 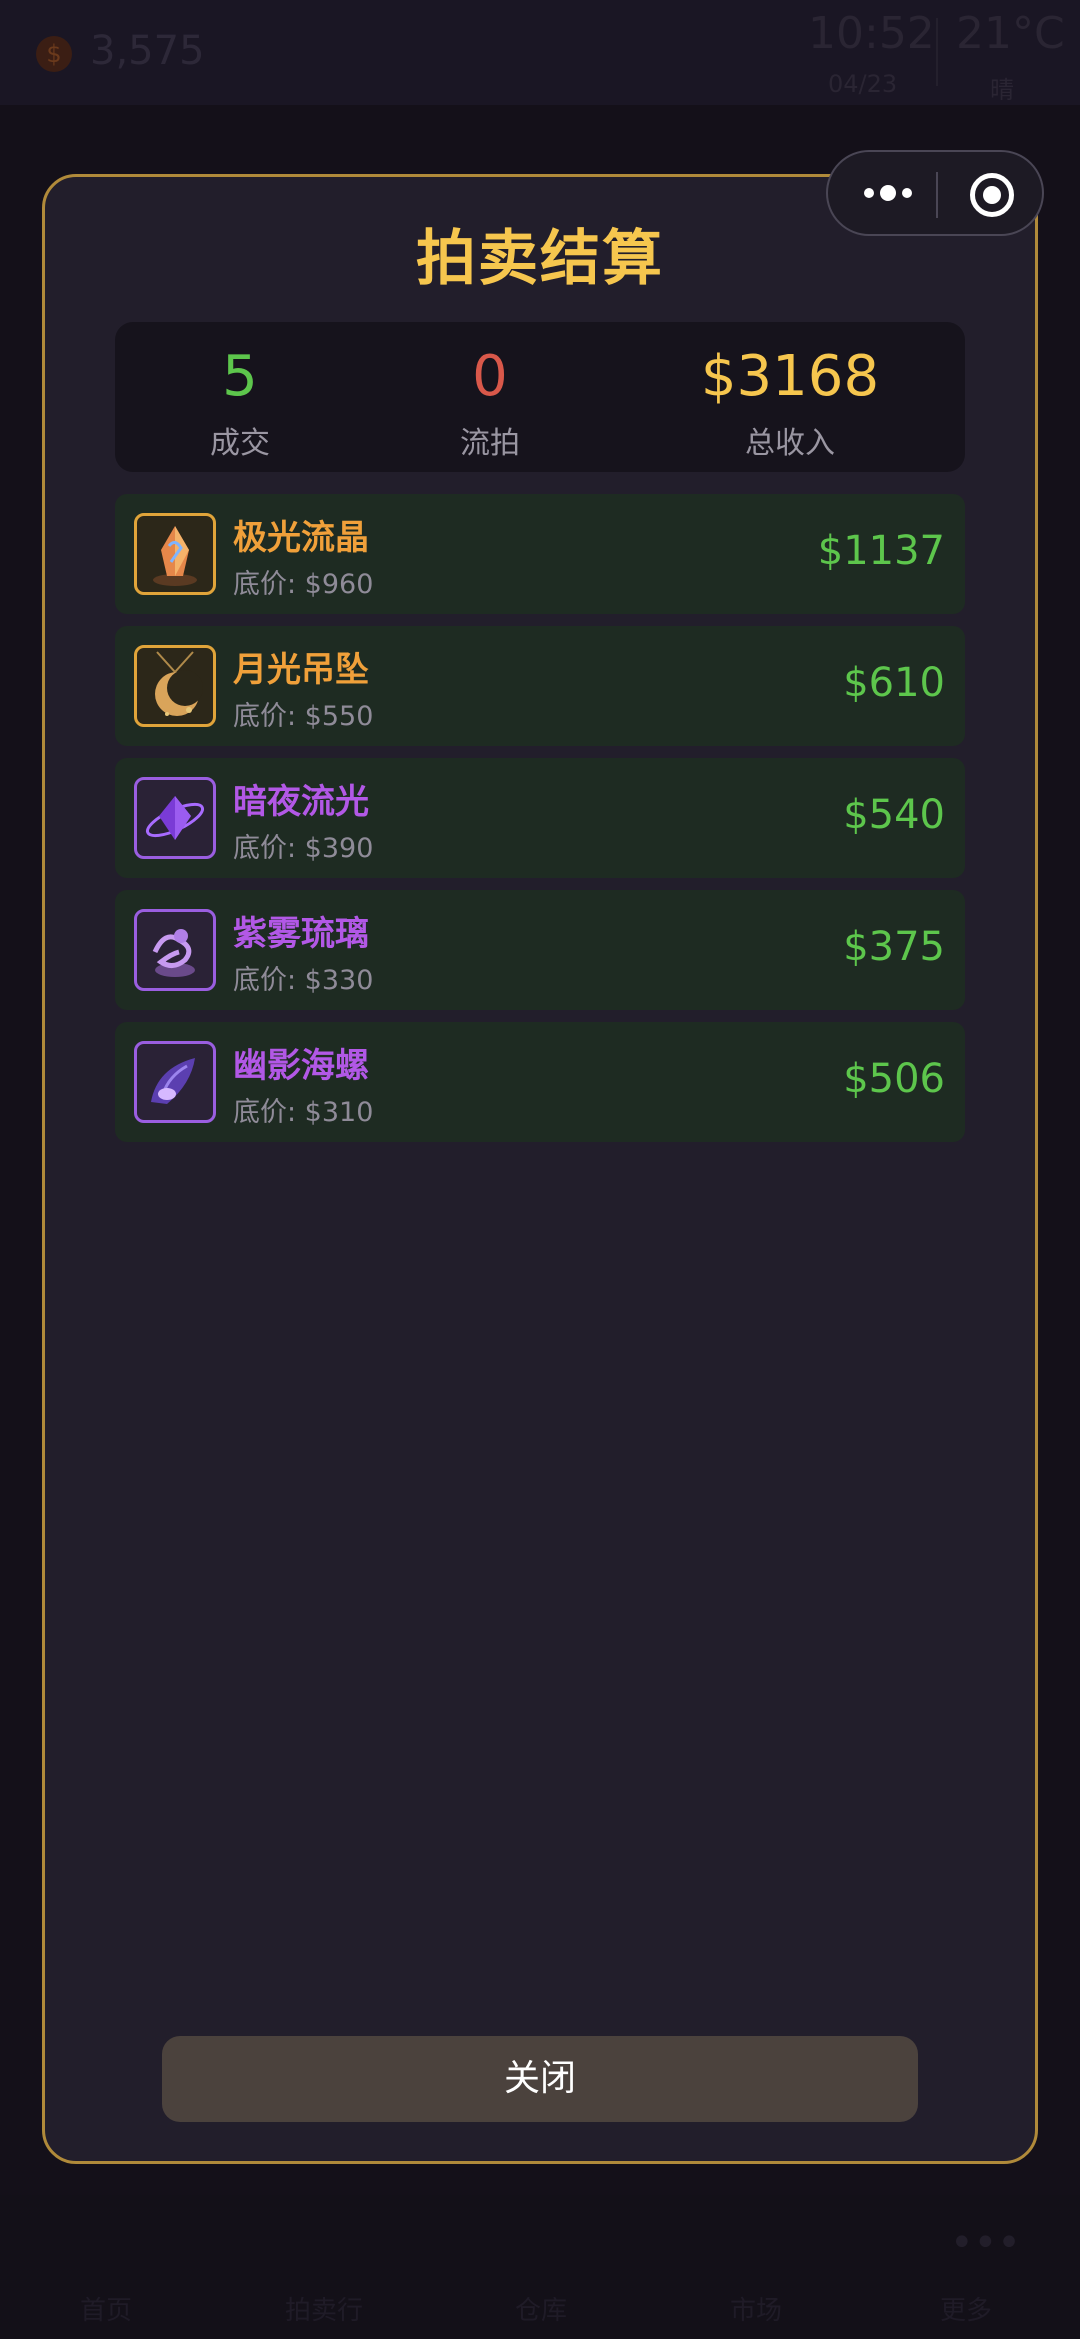 What do you see at coordinates (540, 950) in the screenshot?
I see `list-item: 紫雾琉璃 底价: $330 $375` at bounding box center [540, 950].